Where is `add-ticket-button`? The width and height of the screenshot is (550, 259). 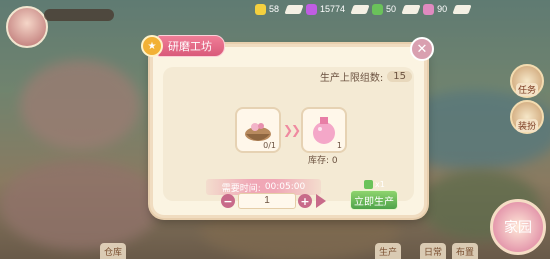
add-ticket-button is located at coordinates (462, 9).